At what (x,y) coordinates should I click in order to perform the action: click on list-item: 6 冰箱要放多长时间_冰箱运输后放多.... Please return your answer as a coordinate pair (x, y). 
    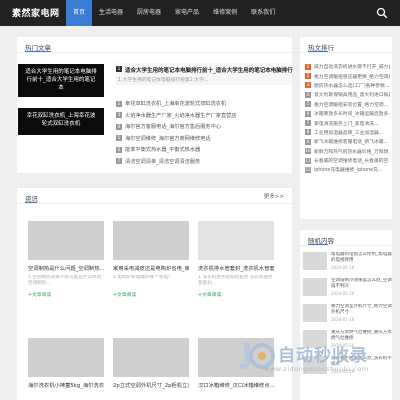
    Looking at the image, I should click on (347, 113).